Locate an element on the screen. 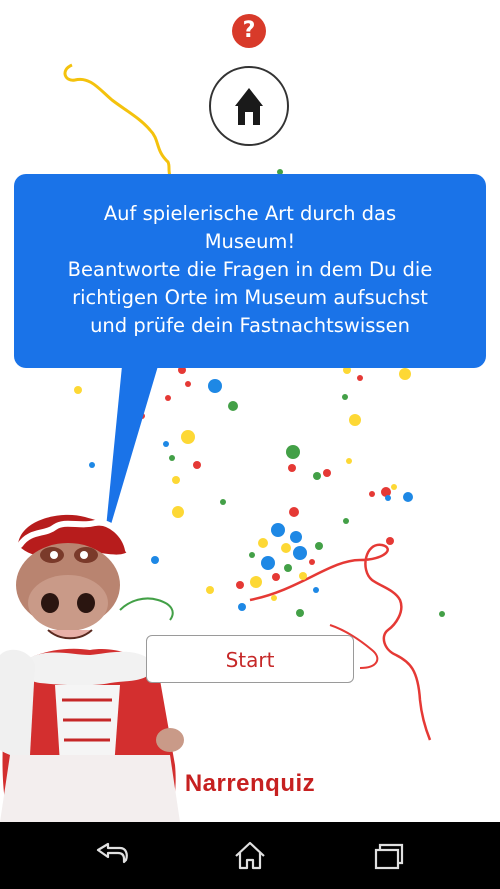 This screenshot has height=889, width=500. intro-line: Auf spielerische Art durch das is located at coordinates (250, 213).